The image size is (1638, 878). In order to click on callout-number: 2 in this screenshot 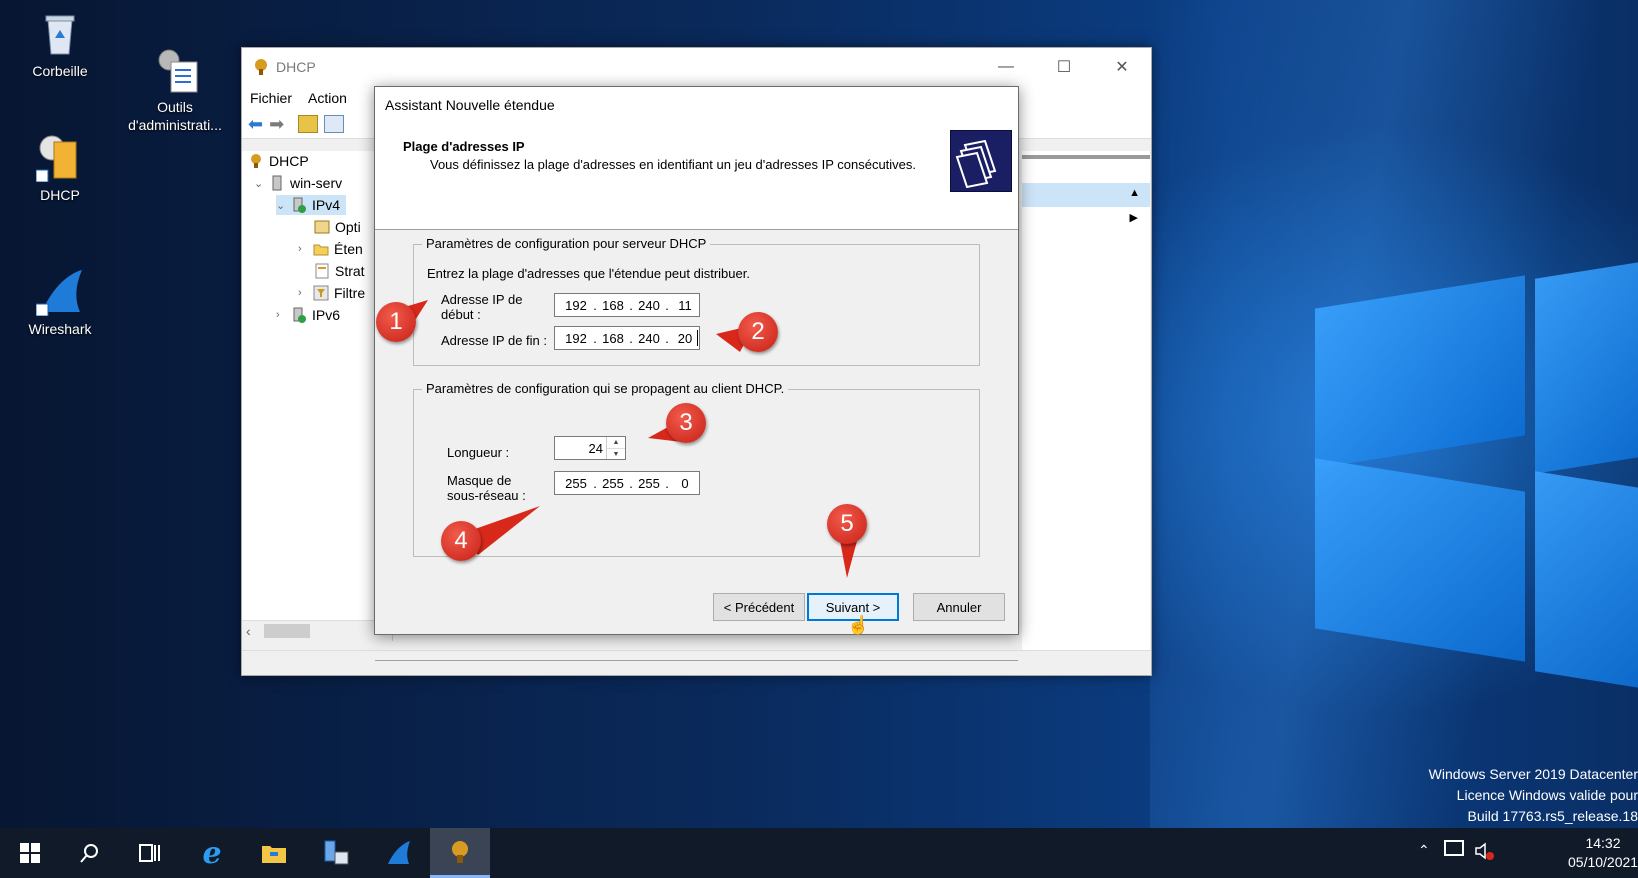, I will do `click(758, 332)`.